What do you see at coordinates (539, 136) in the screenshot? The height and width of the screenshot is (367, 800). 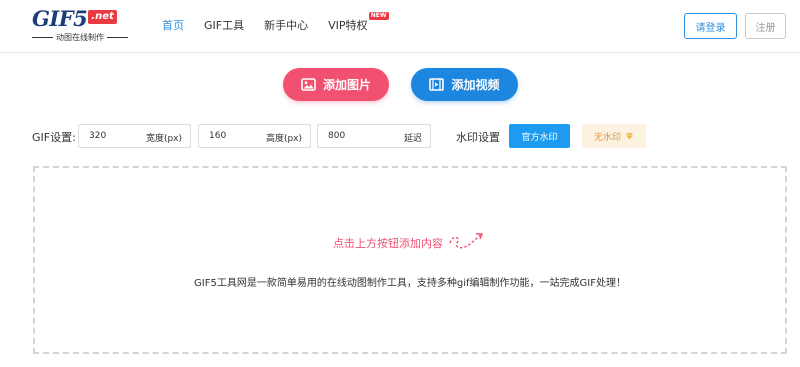 I see `official-watermark-button: 官方水印` at bounding box center [539, 136].